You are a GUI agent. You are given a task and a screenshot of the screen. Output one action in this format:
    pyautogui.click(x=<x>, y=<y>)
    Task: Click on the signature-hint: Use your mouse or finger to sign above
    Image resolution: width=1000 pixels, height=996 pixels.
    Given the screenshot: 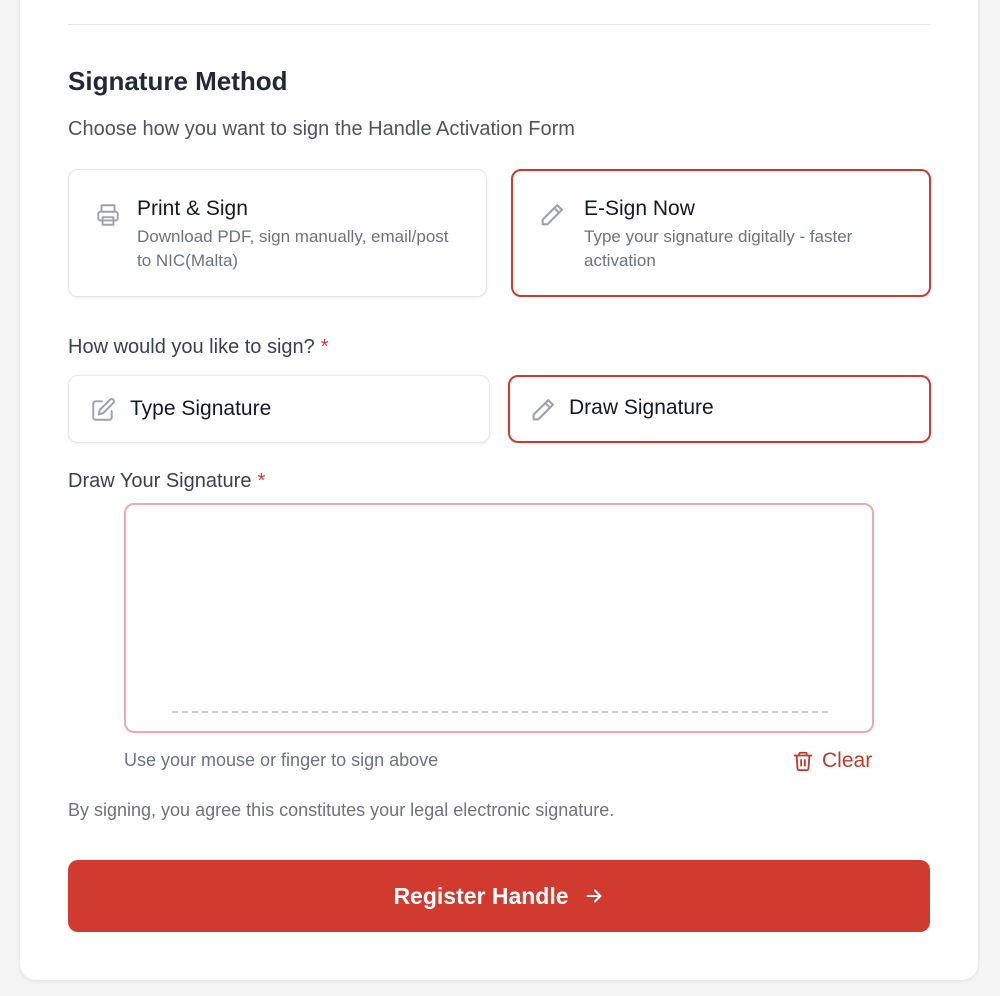 What is the action you would take?
    pyautogui.click(x=281, y=760)
    